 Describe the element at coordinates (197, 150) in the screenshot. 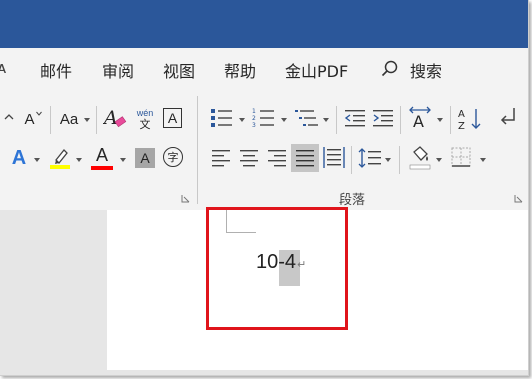

I see `group-separator` at that location.